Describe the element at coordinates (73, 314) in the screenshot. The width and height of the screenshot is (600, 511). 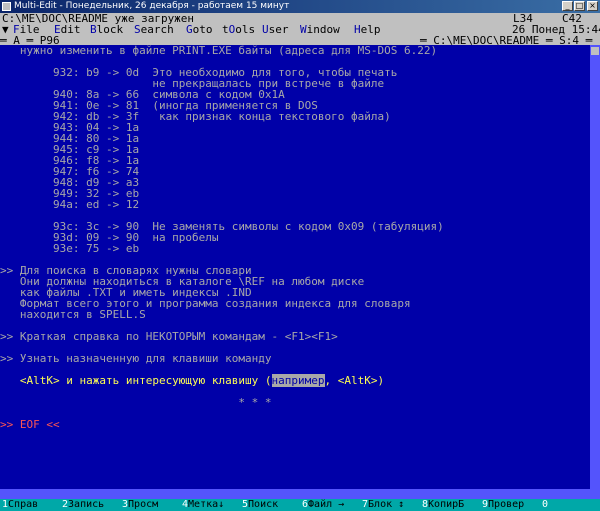
I see `text-line: находится в SPELL.S` at that location.